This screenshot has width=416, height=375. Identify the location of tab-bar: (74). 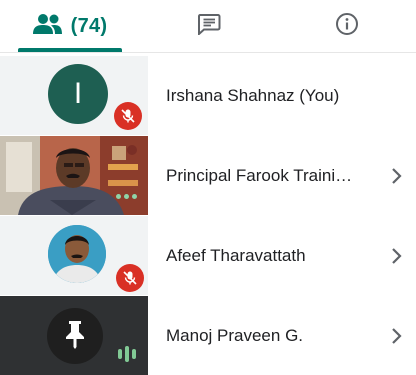
(208, 26).